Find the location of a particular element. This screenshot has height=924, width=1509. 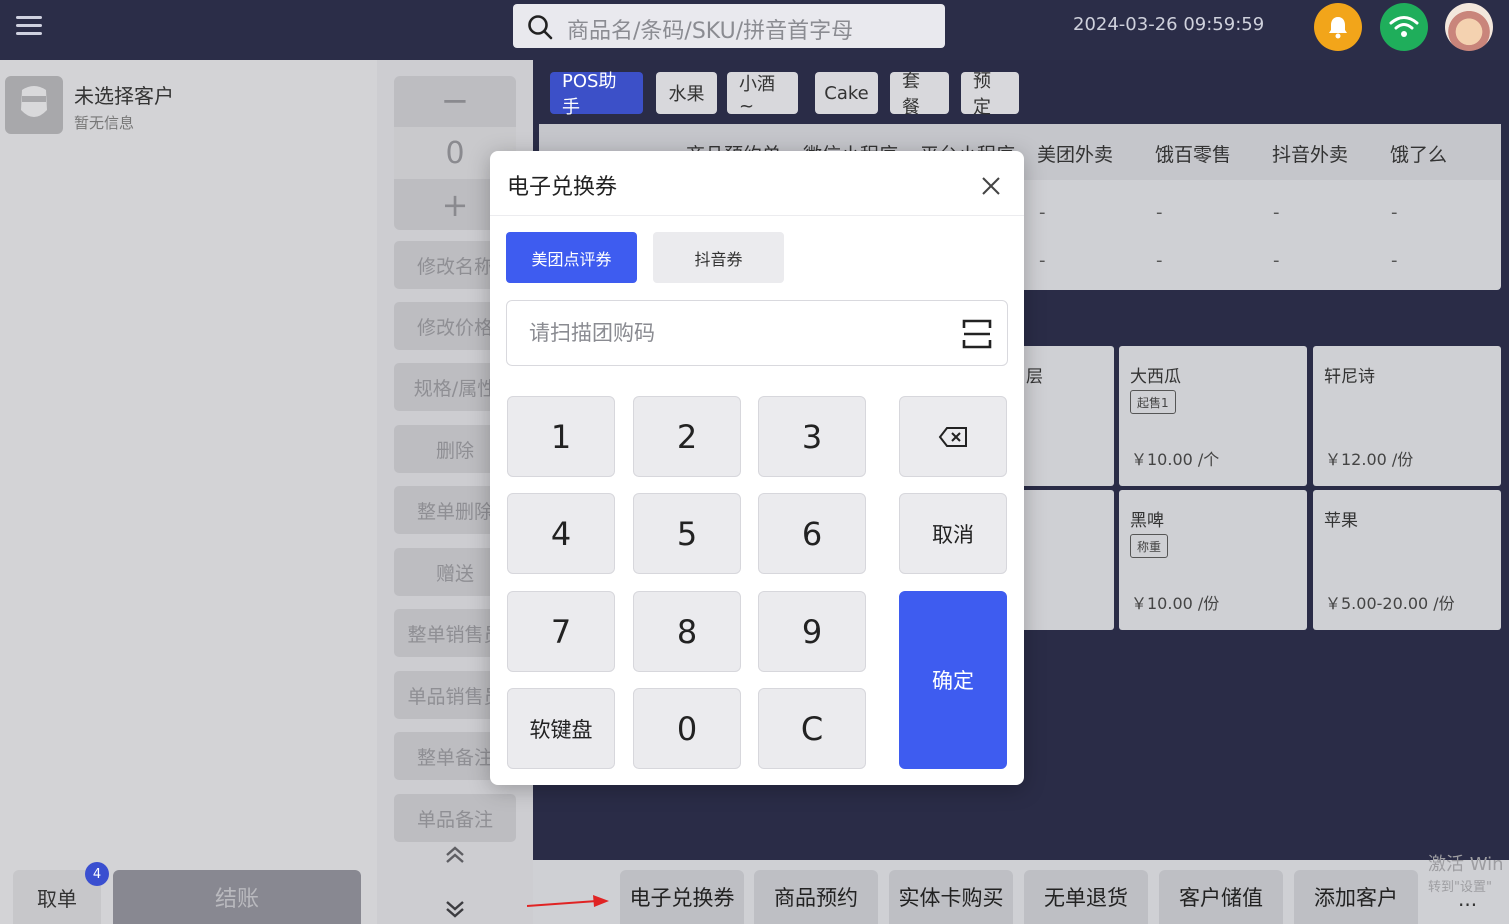

dialog-title: 电子兑换券 is located at coordinates (562, 187).